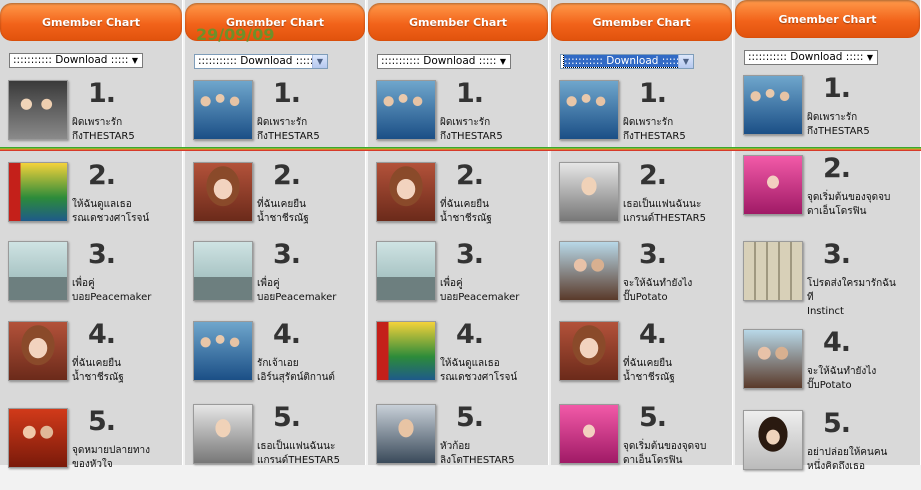  I want to click on chart-item: 2. เธอเป็นแฟนฉันนะ แกรนด์THESTAR5, so click(639, 201).